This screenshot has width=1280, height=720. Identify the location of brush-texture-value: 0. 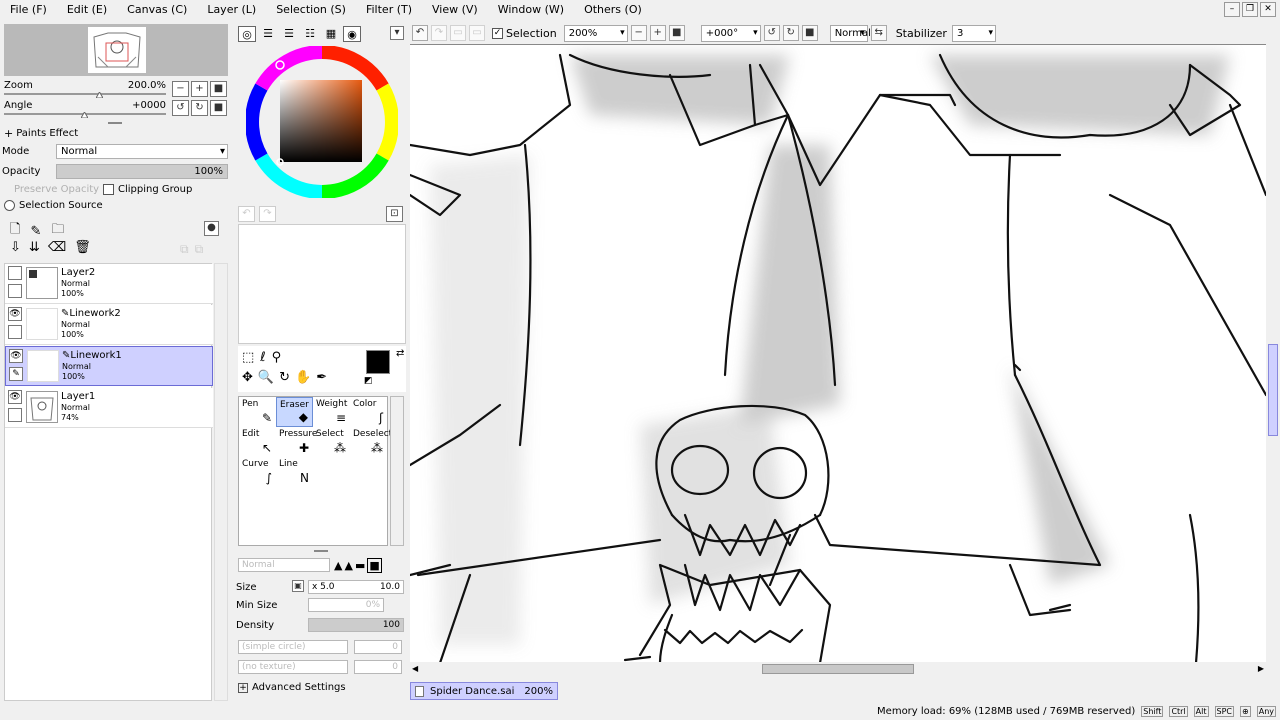
(378, 667).